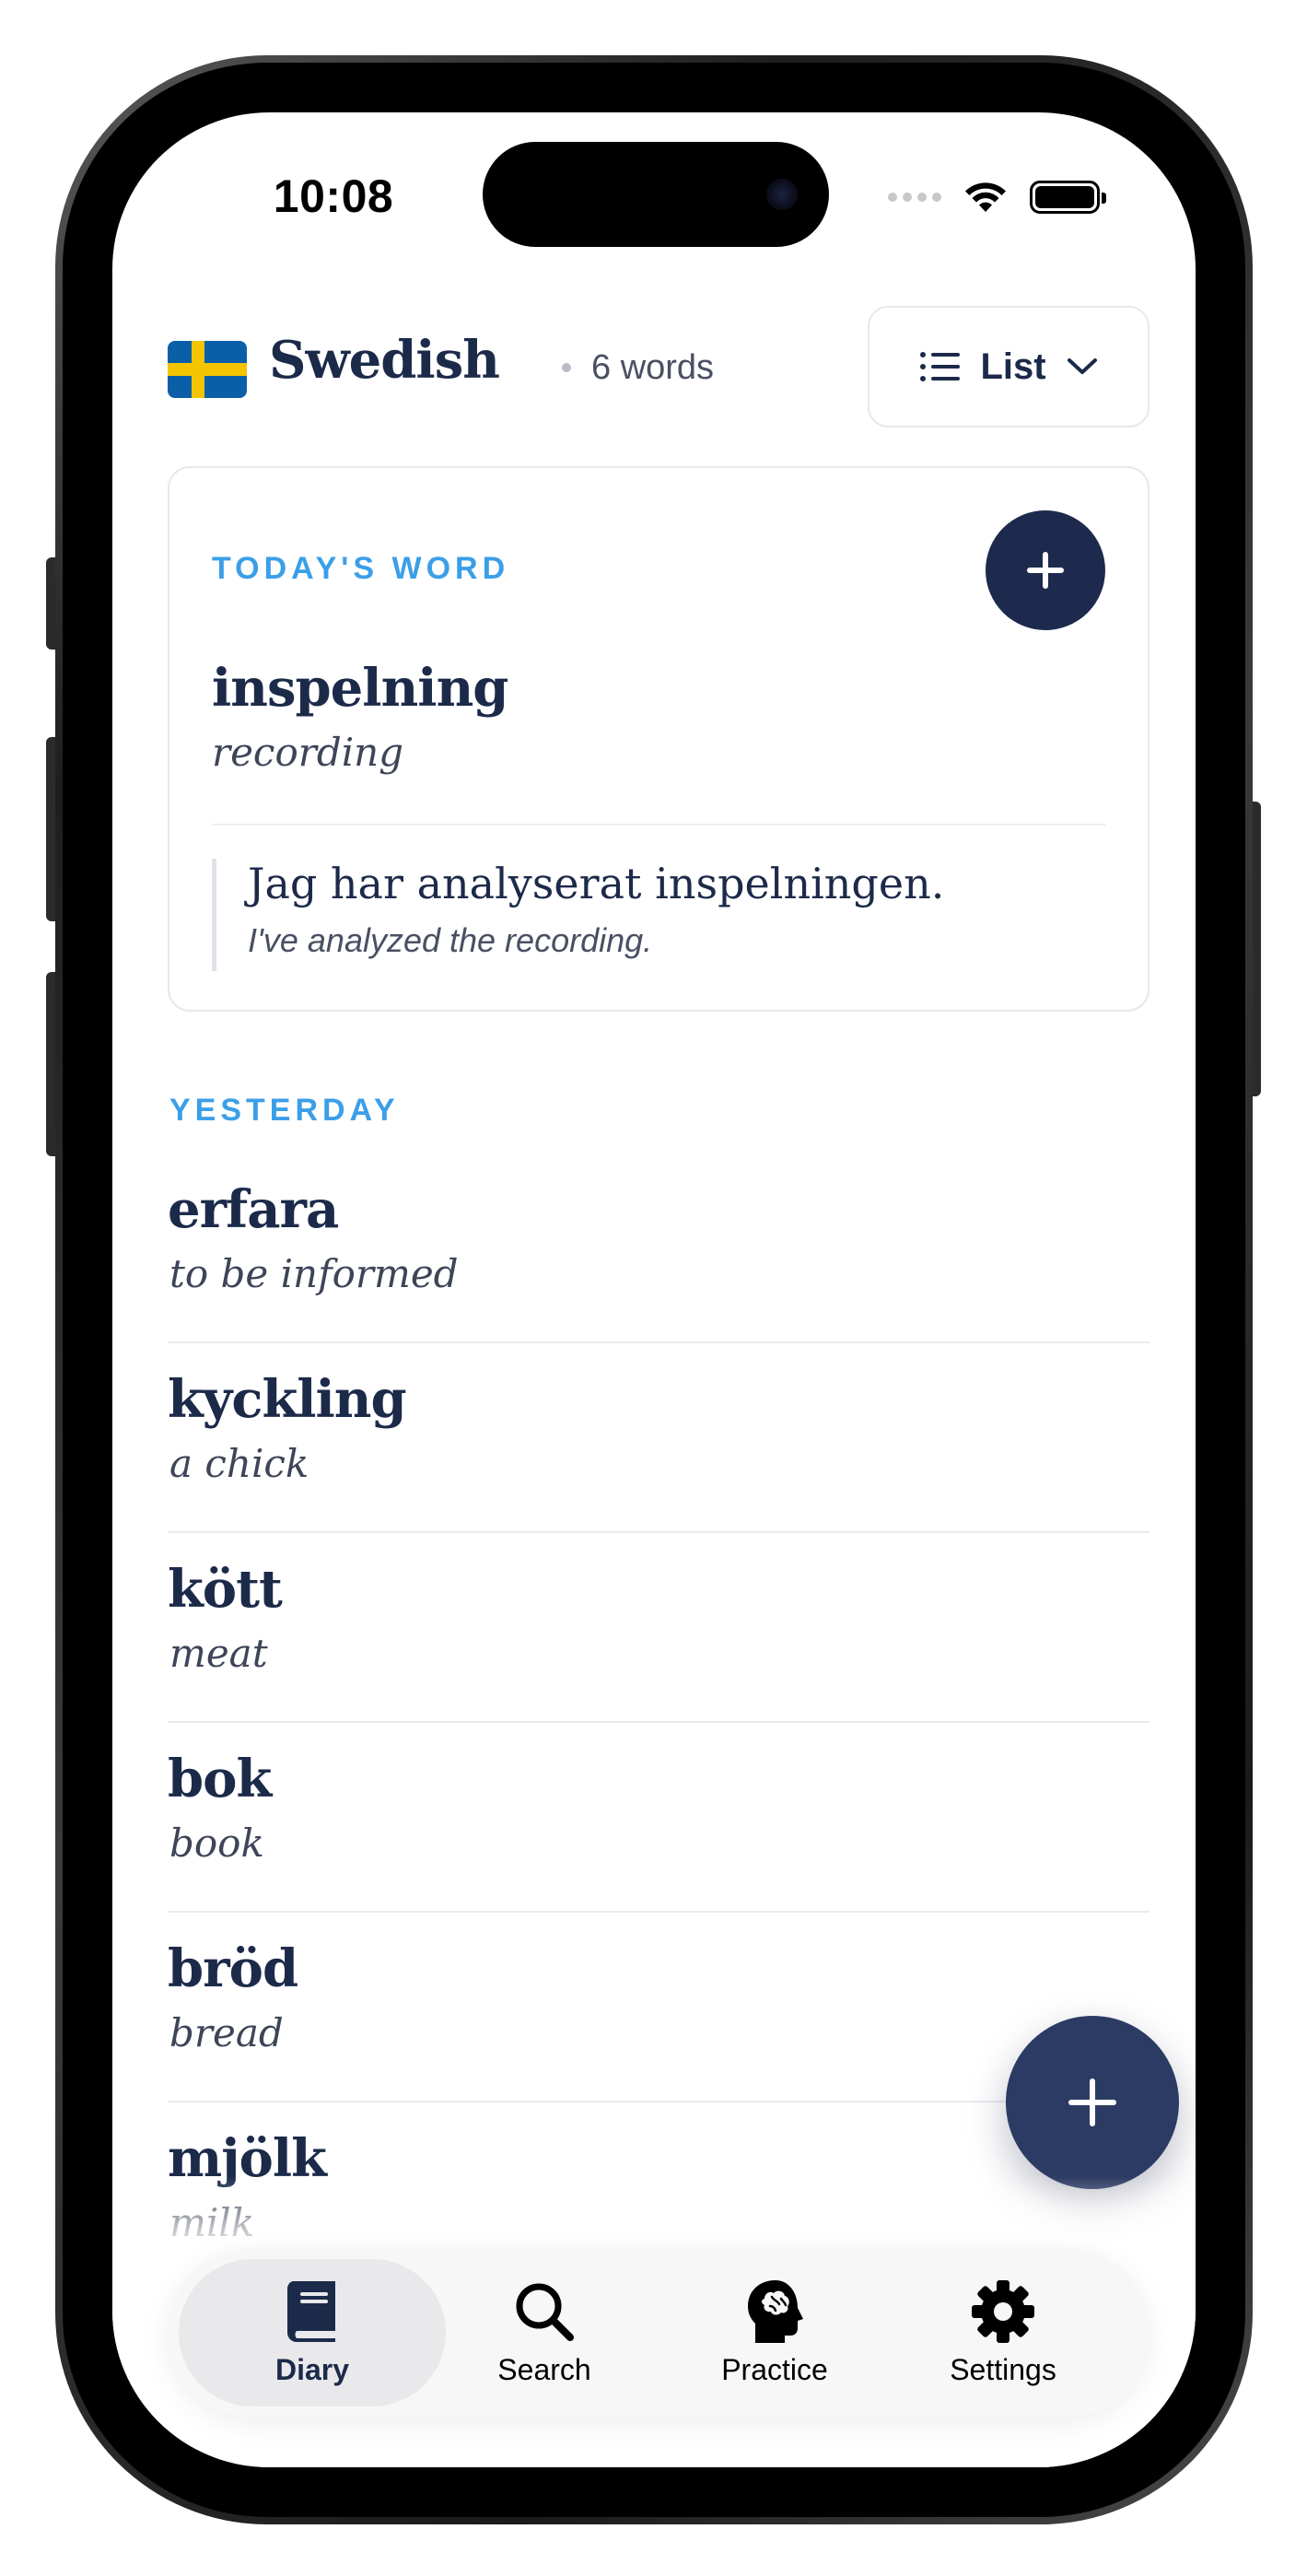 This screenshot has width=1307, height=2576. I want to click on list-item-word: bok, so click(220, 1779).